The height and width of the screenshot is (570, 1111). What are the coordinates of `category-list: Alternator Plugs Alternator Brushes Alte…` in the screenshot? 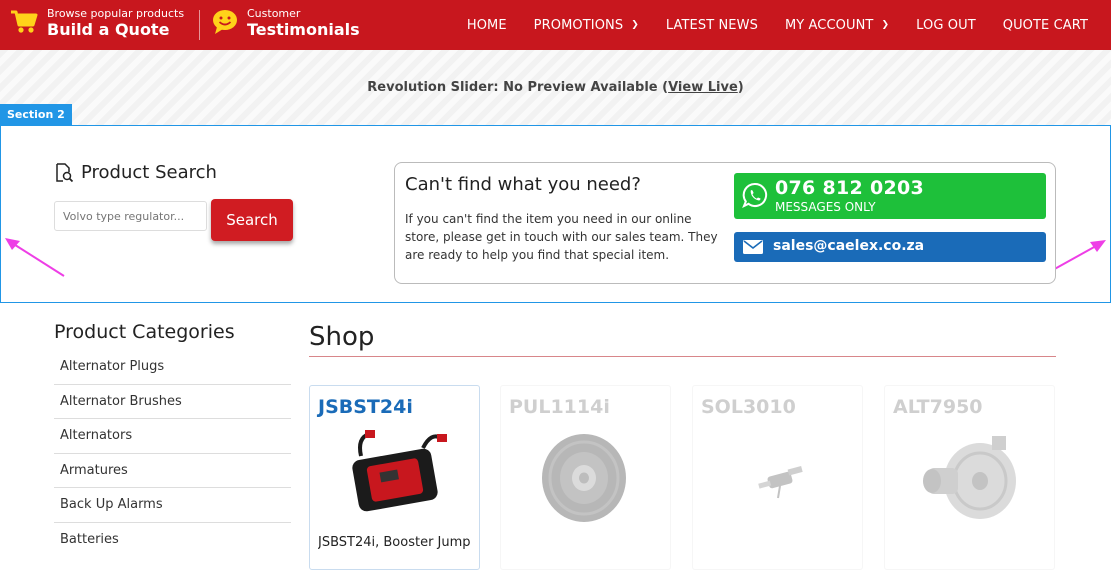 It's located at (172, 453).